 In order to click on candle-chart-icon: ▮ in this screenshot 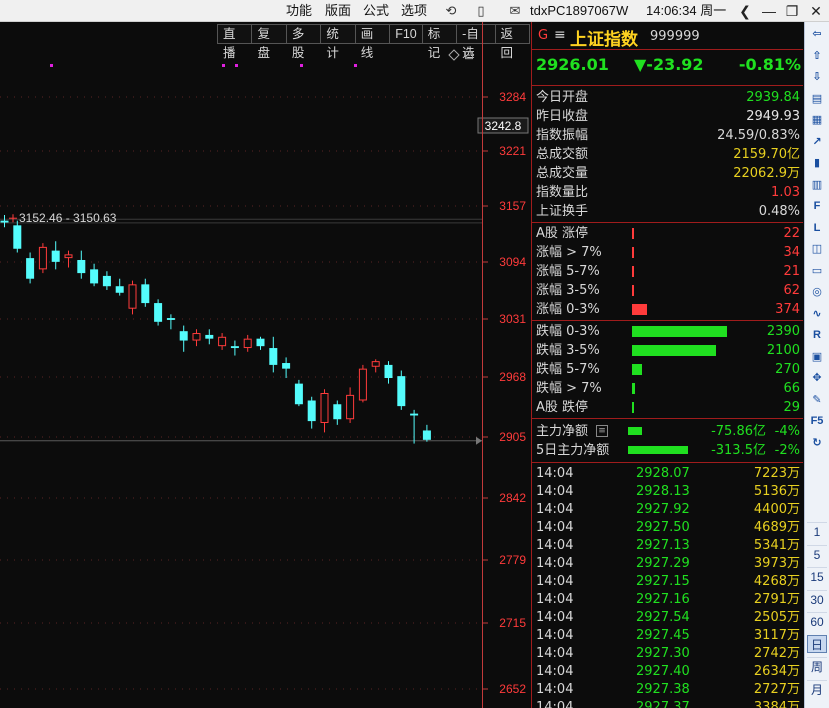, I will do `click(817, 163)`.